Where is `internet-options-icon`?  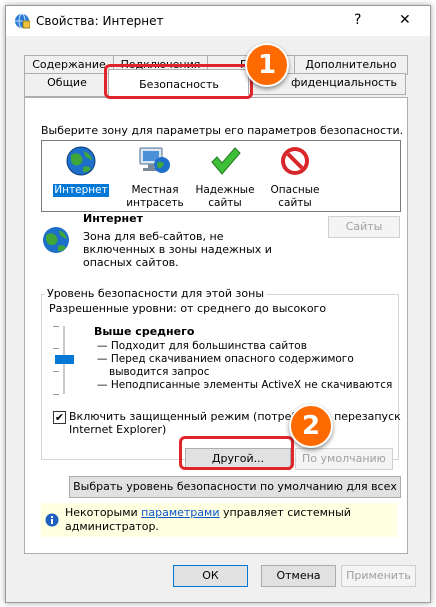
internet-options-icon is located at coordinates (22, 21).